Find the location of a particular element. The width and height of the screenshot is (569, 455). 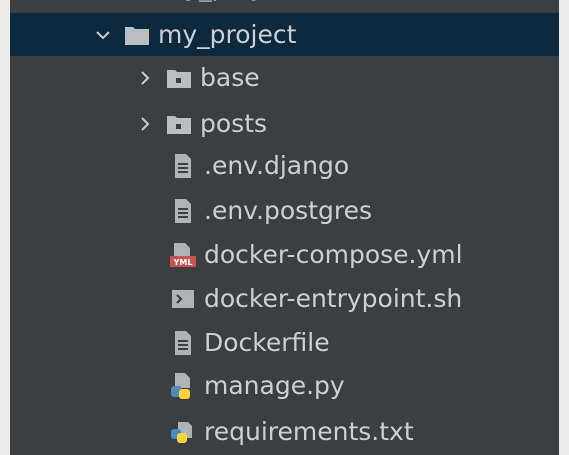

yml-file-icon: YML is located at coordinates (183, 255).